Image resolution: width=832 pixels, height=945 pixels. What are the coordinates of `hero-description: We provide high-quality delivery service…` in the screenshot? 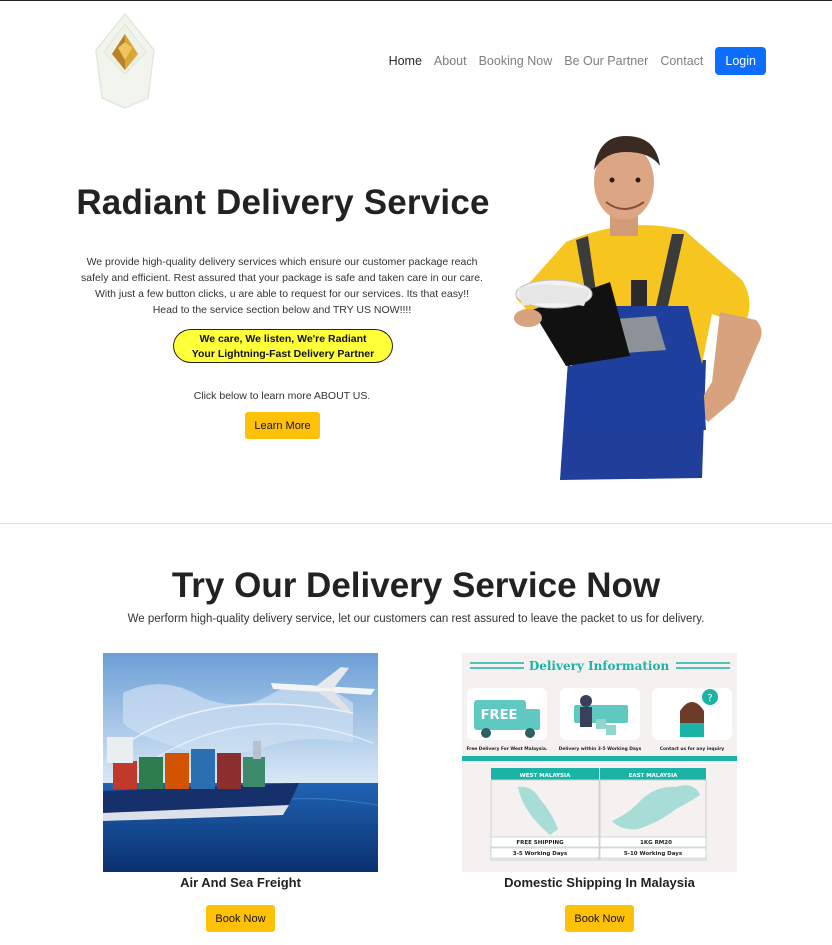 It's located at (282, 286).